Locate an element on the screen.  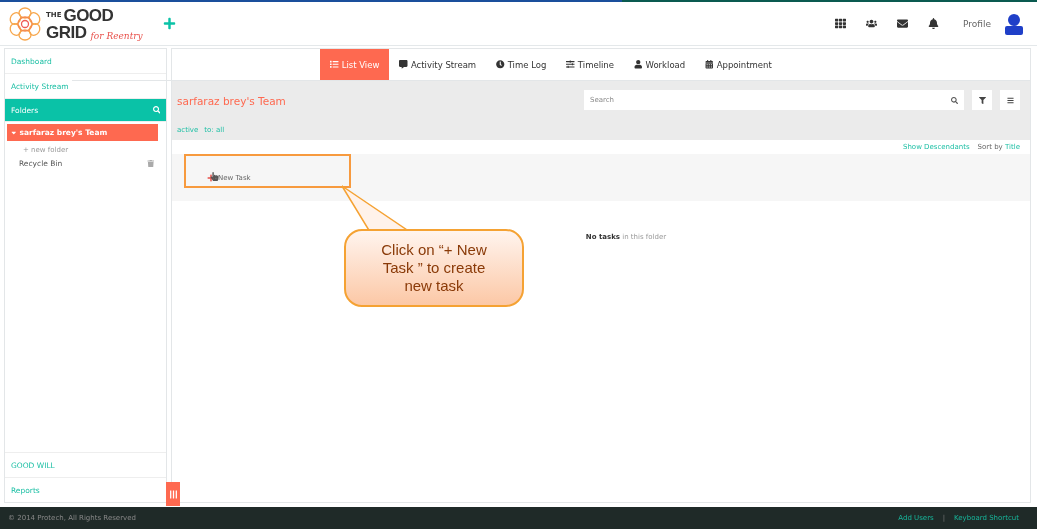
logo-text: GOOD is located at coordinates (88, 15).